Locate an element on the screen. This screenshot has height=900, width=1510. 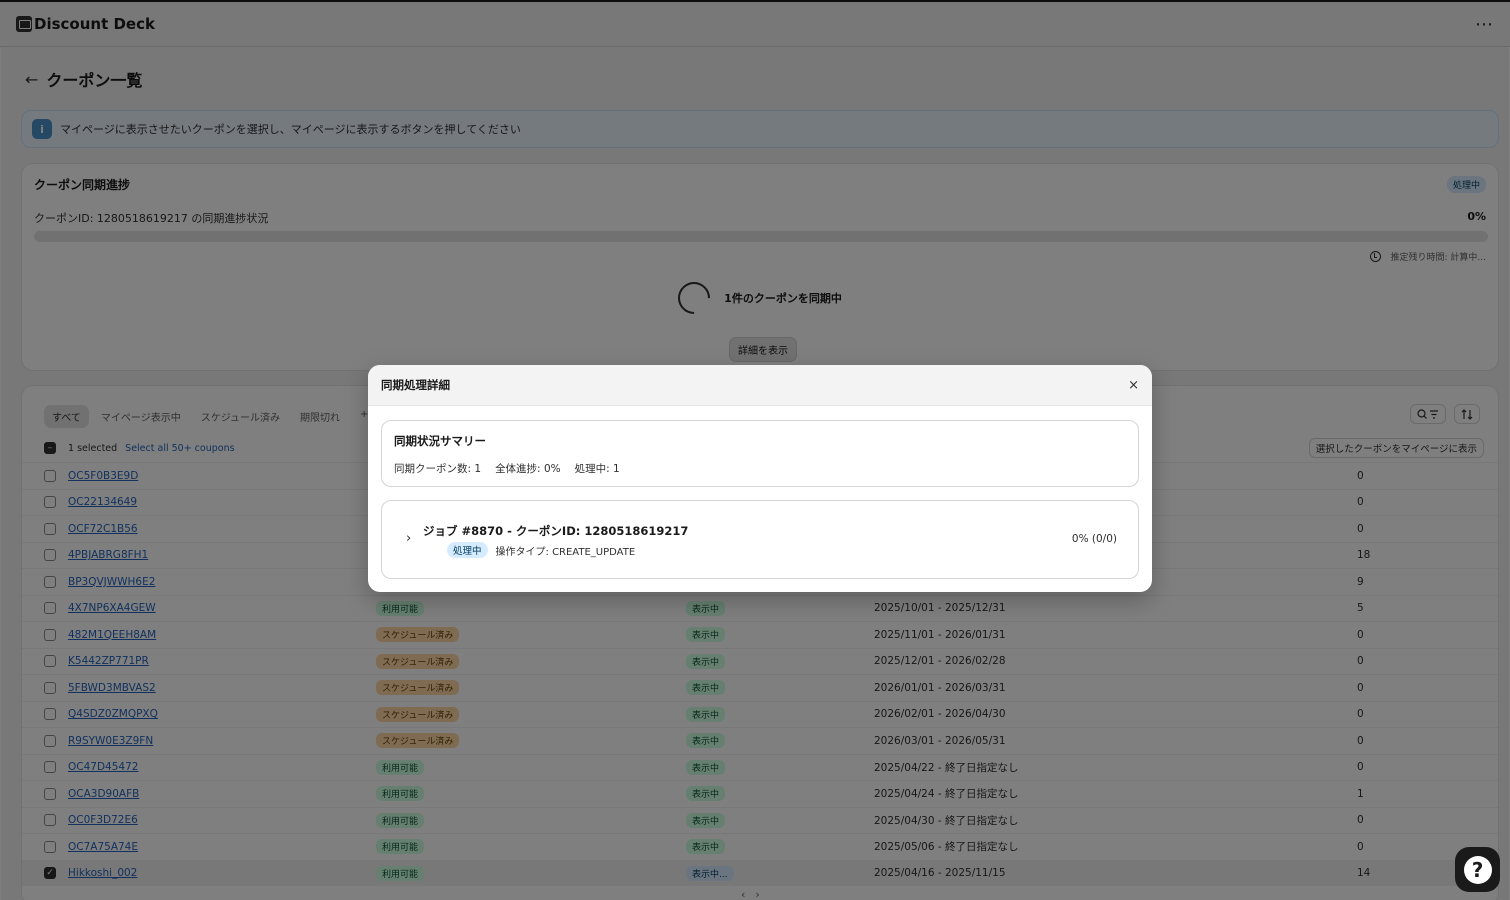
modal-title: 同期処理詳細 is located at coordinates (415, 385).